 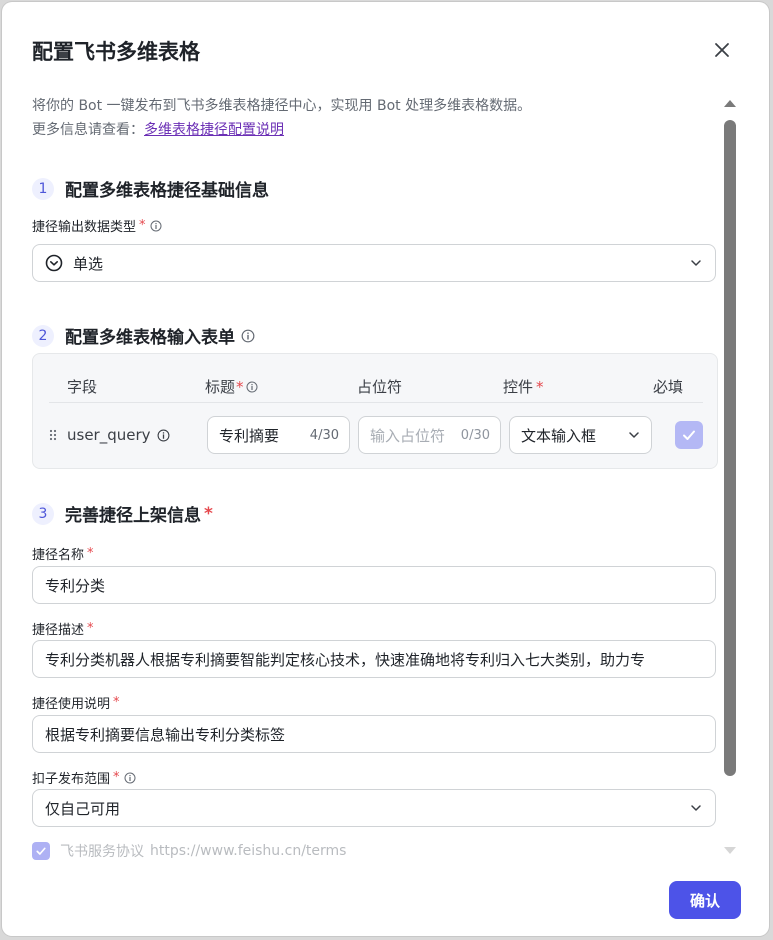 What do you see at coordinates (53, 435) in the screenshot?
I see `drag-handle-icon` at bounding box center [53, 435].